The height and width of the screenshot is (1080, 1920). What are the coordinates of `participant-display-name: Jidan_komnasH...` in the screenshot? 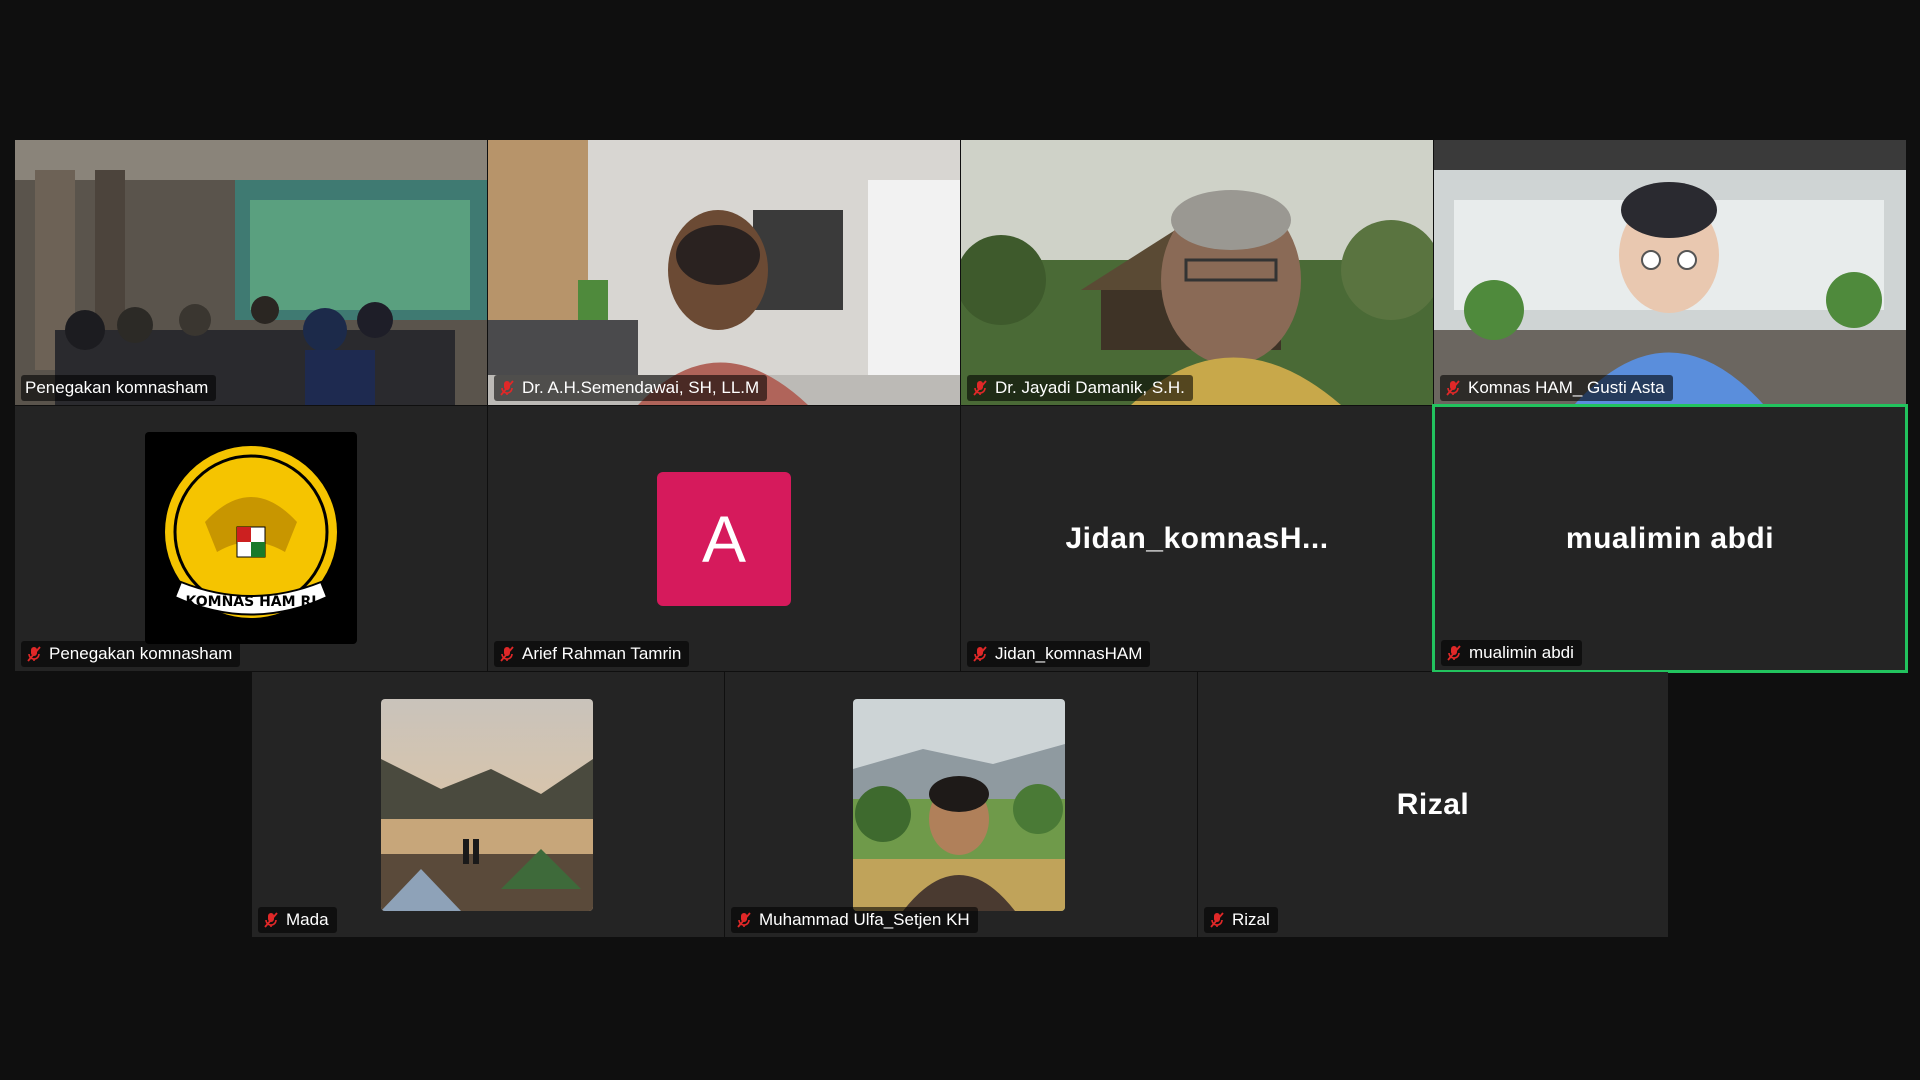 It's located at (1197, 538).